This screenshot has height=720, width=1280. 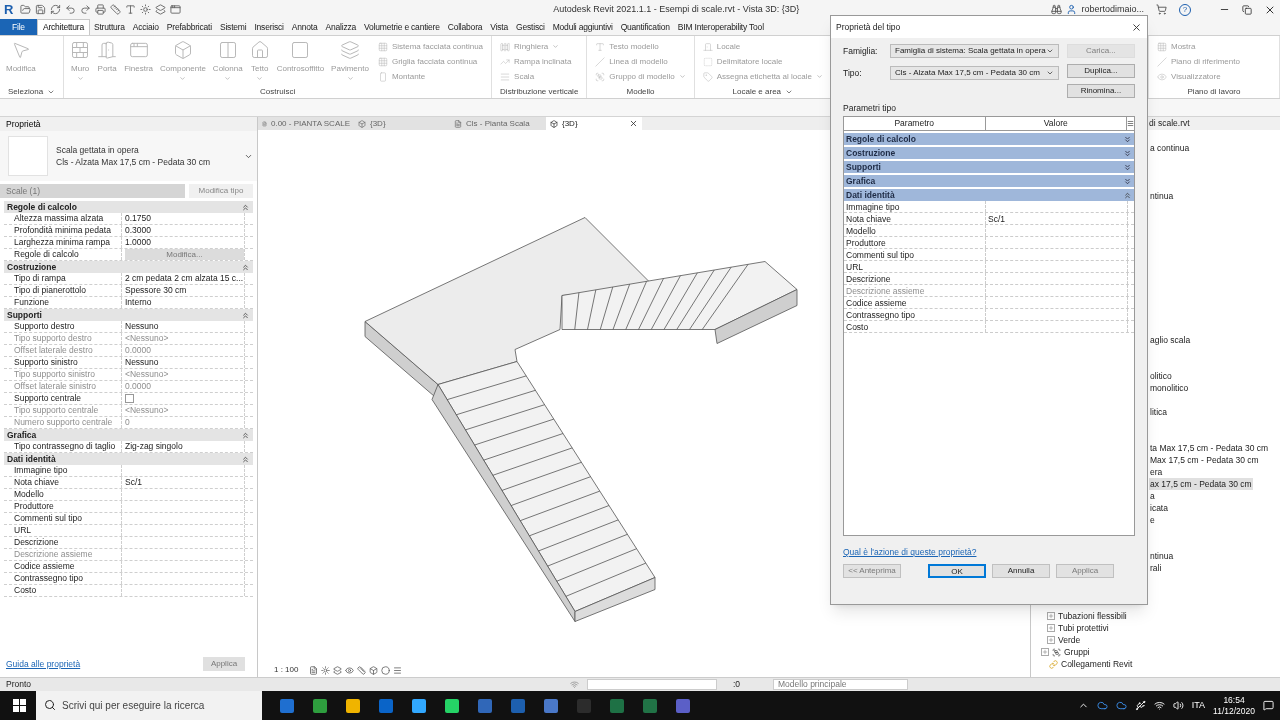 I want to click on undo-icon, so click(x=70, y=9).